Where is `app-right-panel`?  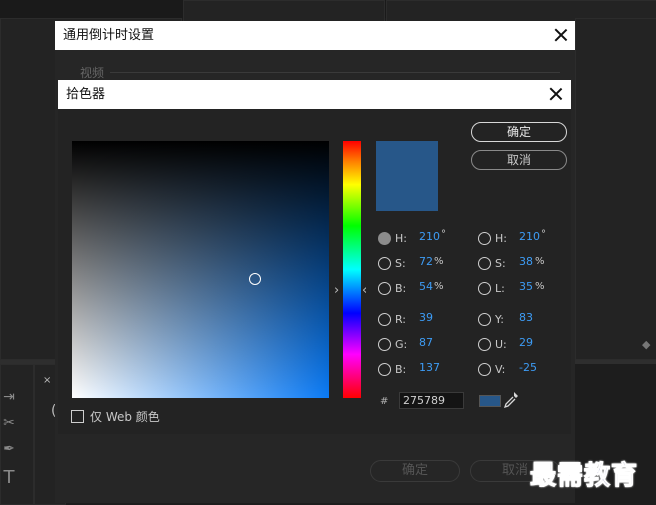
app-right-panel is located at coordinates (615, 189).